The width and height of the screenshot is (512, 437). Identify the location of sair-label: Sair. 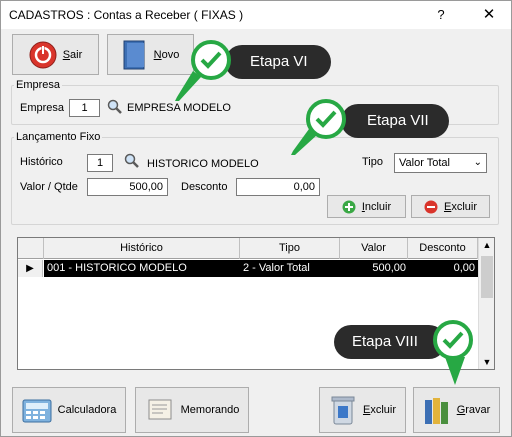
(72, 54).